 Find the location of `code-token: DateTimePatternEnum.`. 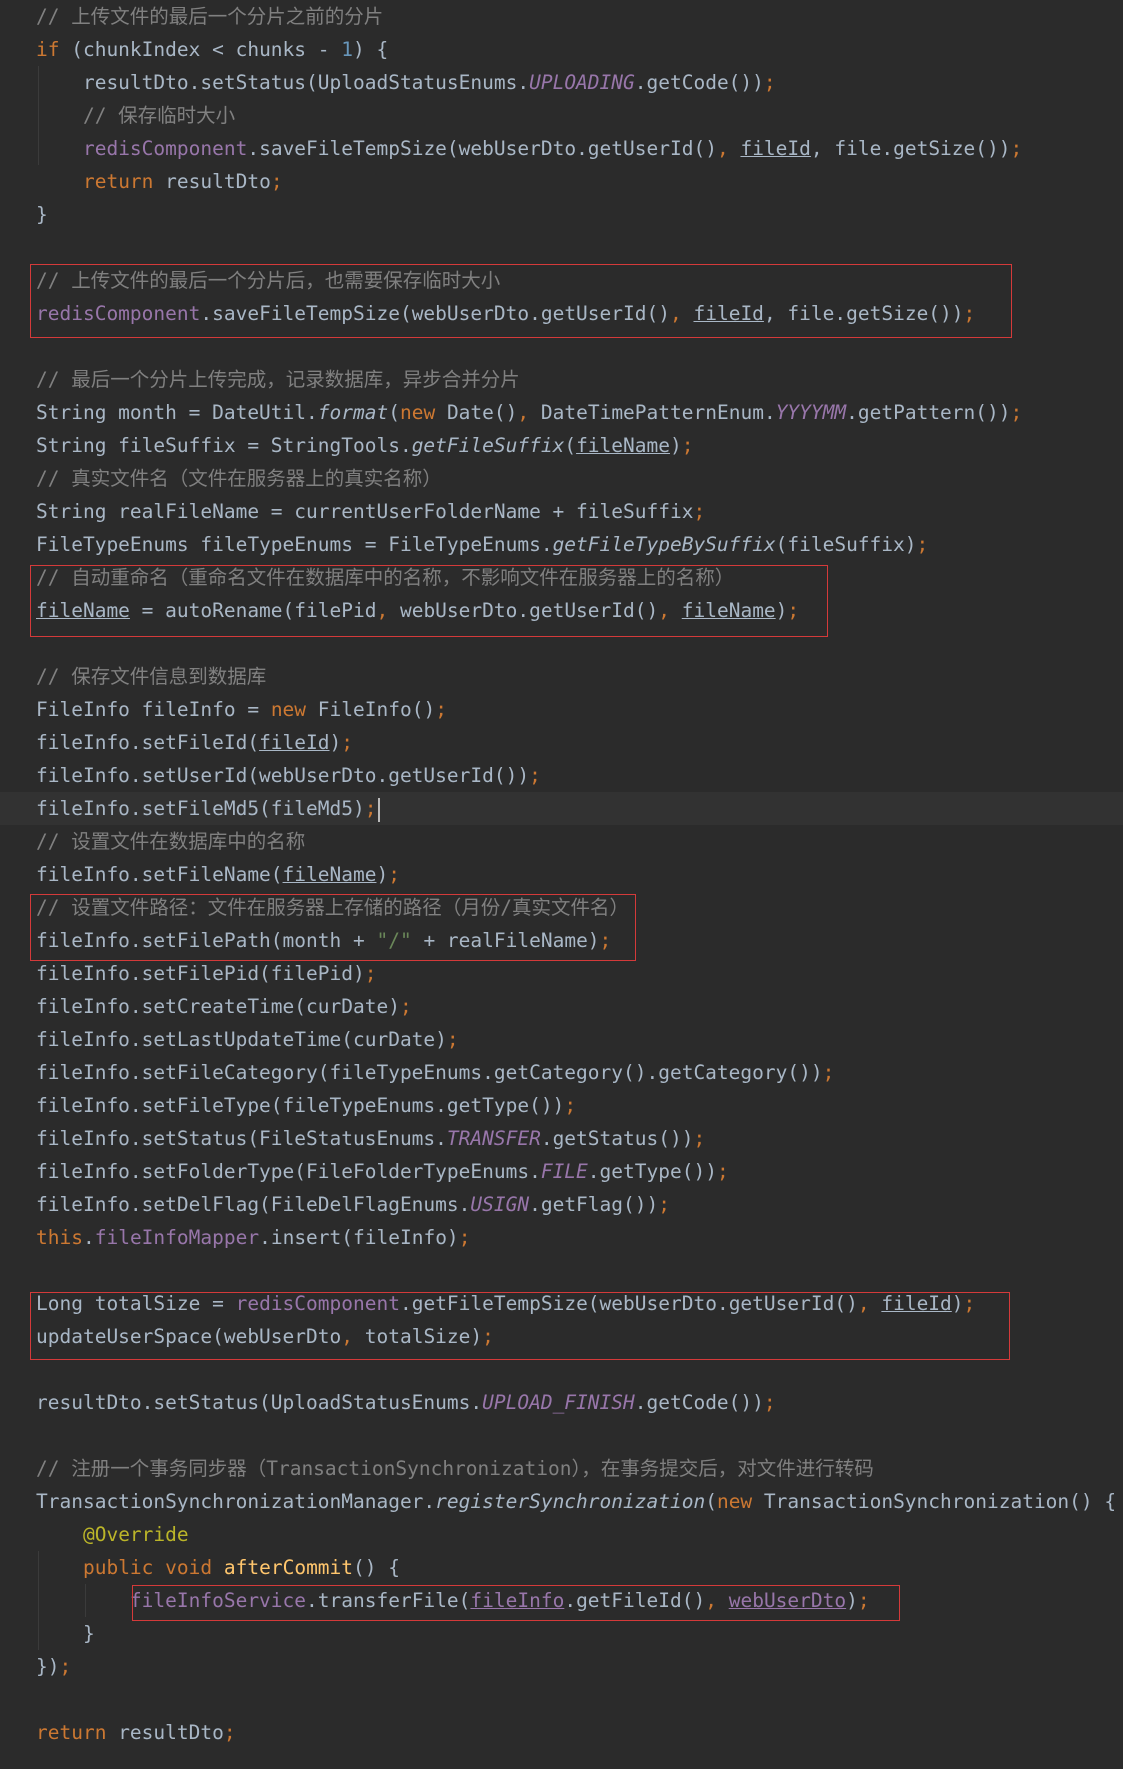

code-token: DateTimePatternEnum. is located at coordinates (652, 412).